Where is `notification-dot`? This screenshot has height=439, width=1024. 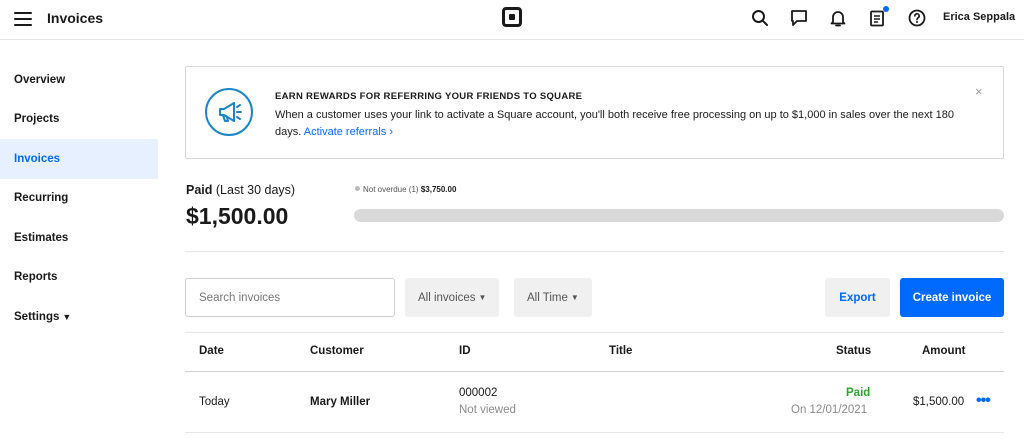 notification-dot is located at coordinates (886, 9).